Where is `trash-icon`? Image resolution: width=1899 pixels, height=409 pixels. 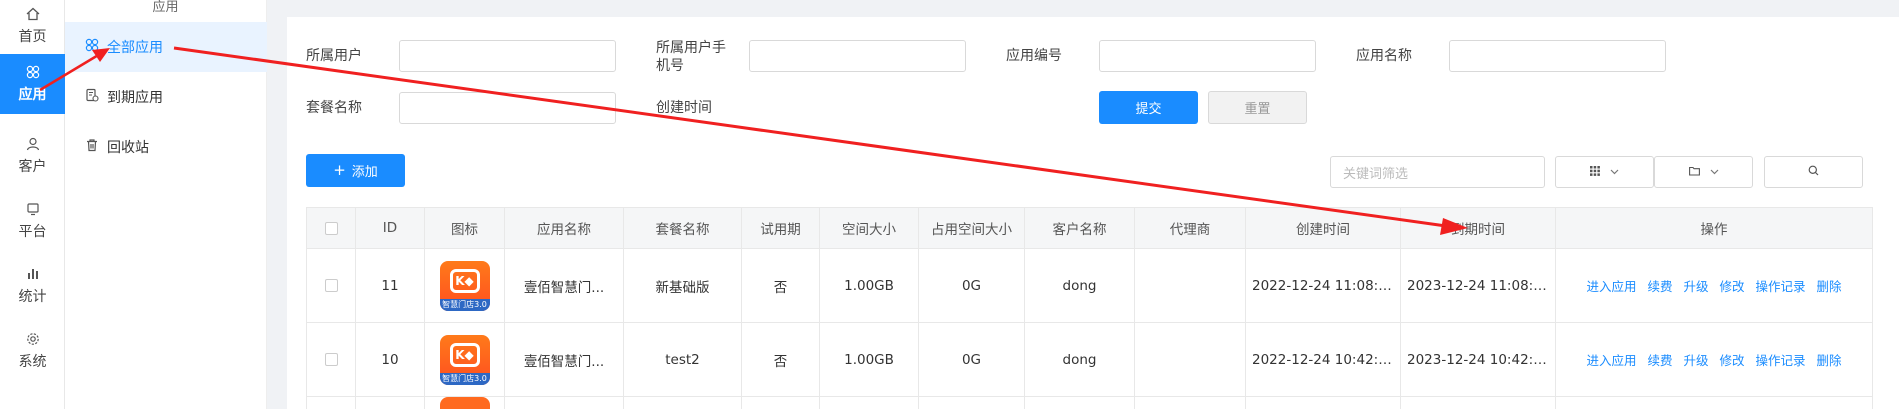
trash-icon is located at coordinates (92, 147).